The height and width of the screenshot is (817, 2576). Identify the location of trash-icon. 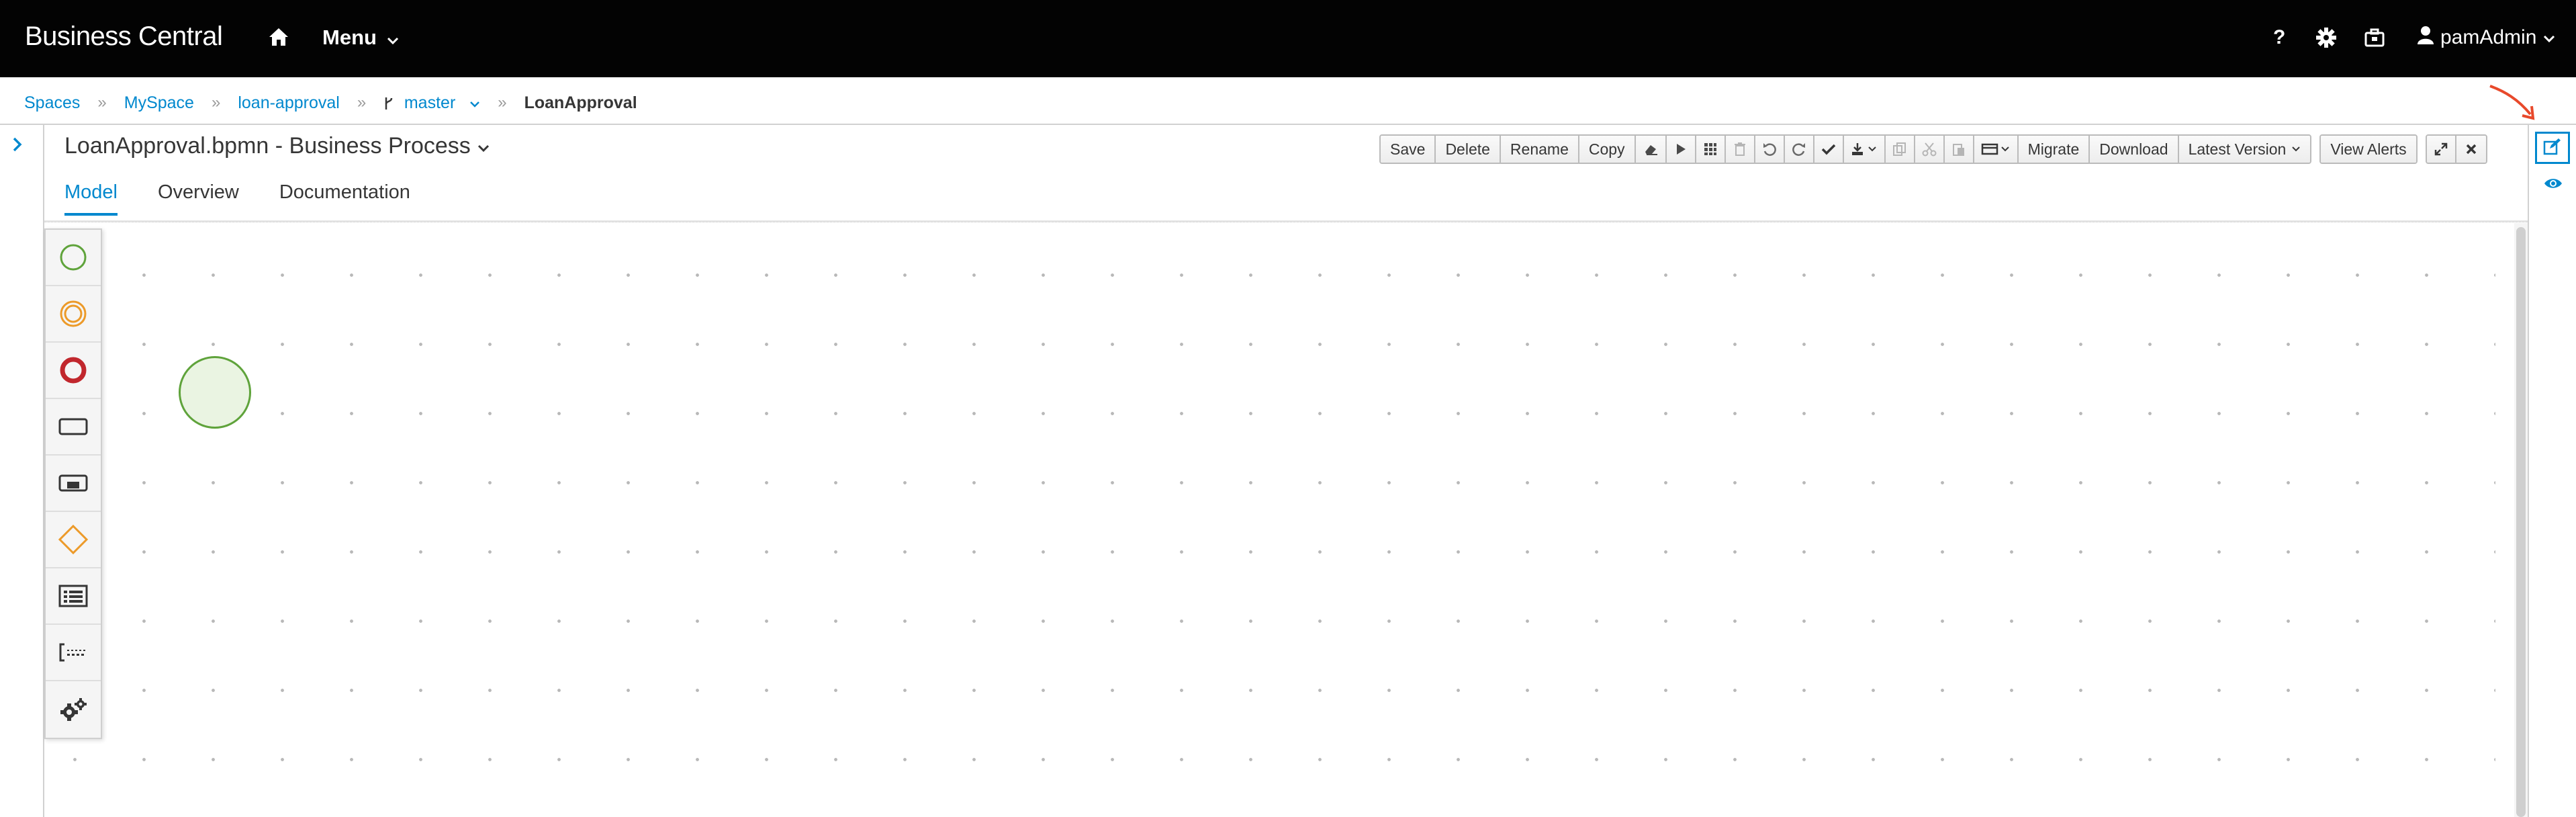
(1740, 149).